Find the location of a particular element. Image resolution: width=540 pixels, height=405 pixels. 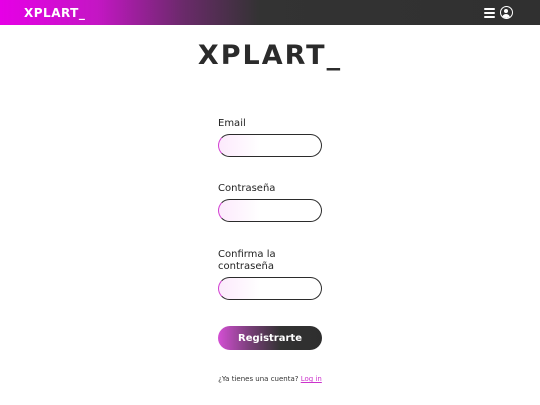

header-actions is located at coordinates (498, 12).